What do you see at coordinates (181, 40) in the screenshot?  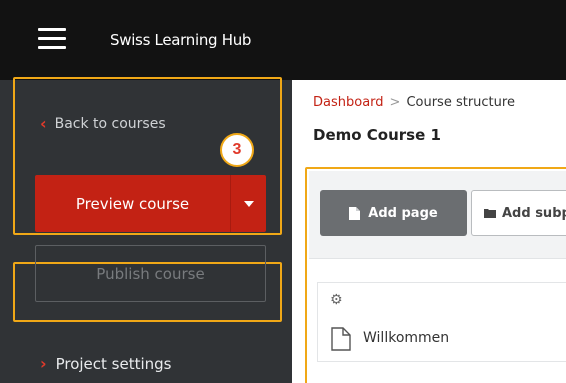 I see `app-title: Swiss Learning Hub` at bounding box center [181, 40].